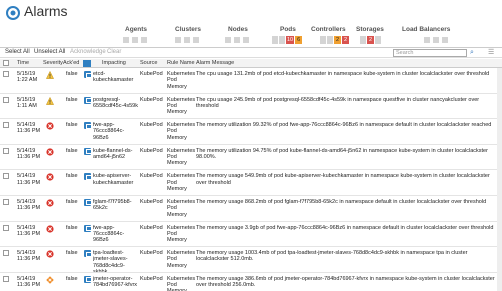 Image resolution: width=502 pixels, height=291 pixels. I want to click on column-alarm-message: Alarm Message, so click(215, 63).